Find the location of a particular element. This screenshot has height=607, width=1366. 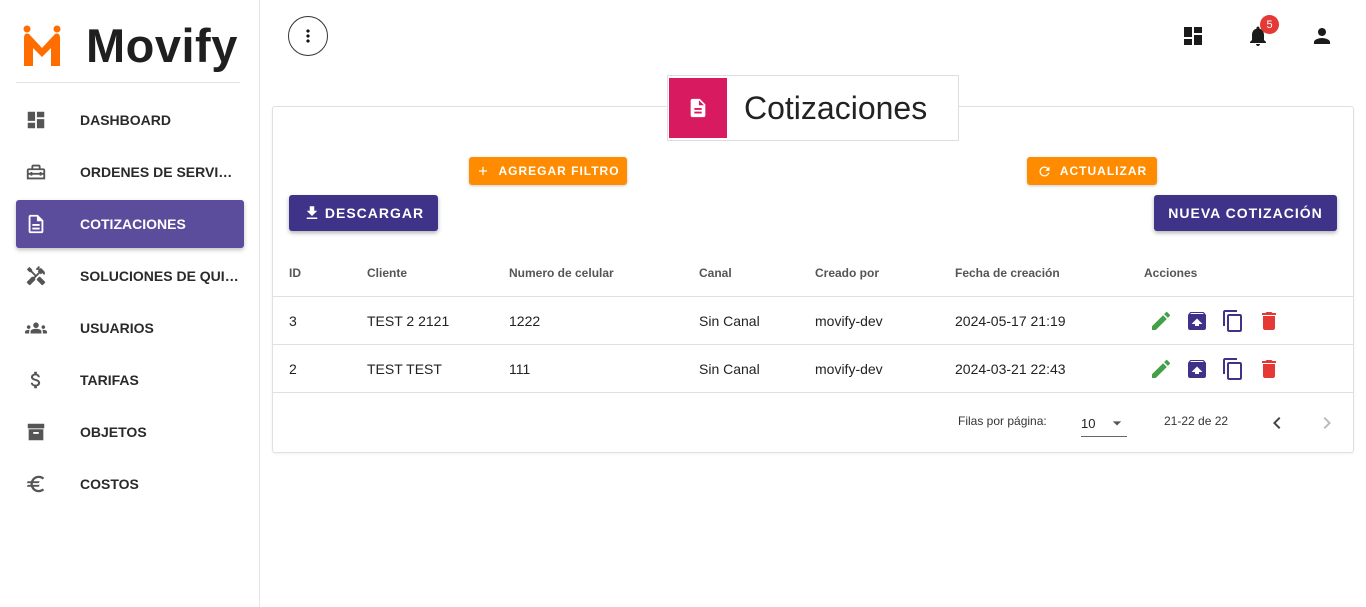

sidebar-item-tarifas: TARIFAS is located at coordinates (130, 380).